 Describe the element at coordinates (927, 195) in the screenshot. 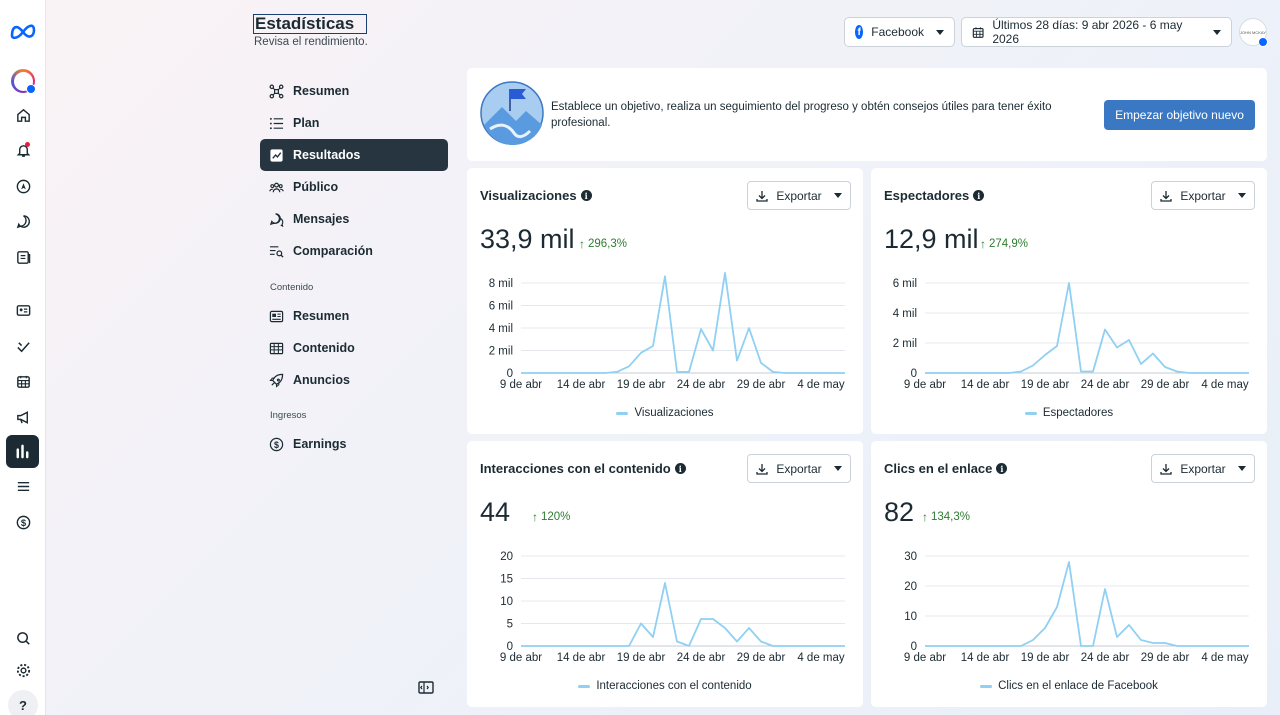

I see `metric-title-text: Espectadores` at that location.